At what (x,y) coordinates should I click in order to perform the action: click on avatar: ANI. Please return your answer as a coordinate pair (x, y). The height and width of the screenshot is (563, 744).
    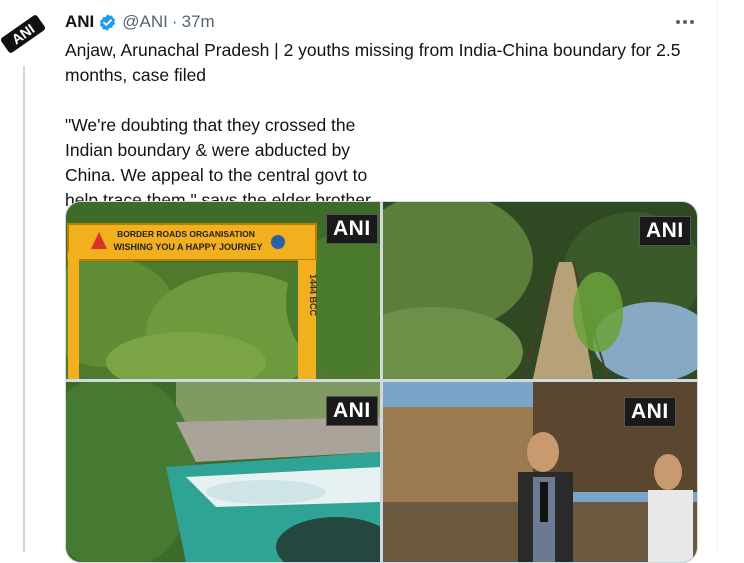
    Looking at the image, I should click on (24, 34).